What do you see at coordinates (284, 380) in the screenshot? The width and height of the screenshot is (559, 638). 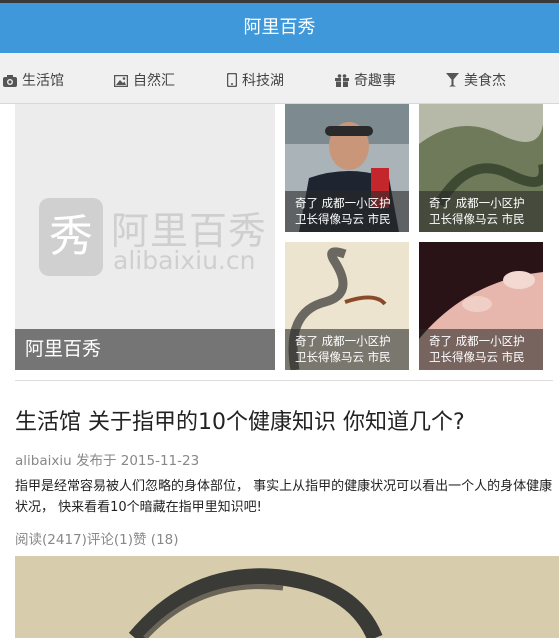 I see `section-divider` at bounding box center [284, 380].